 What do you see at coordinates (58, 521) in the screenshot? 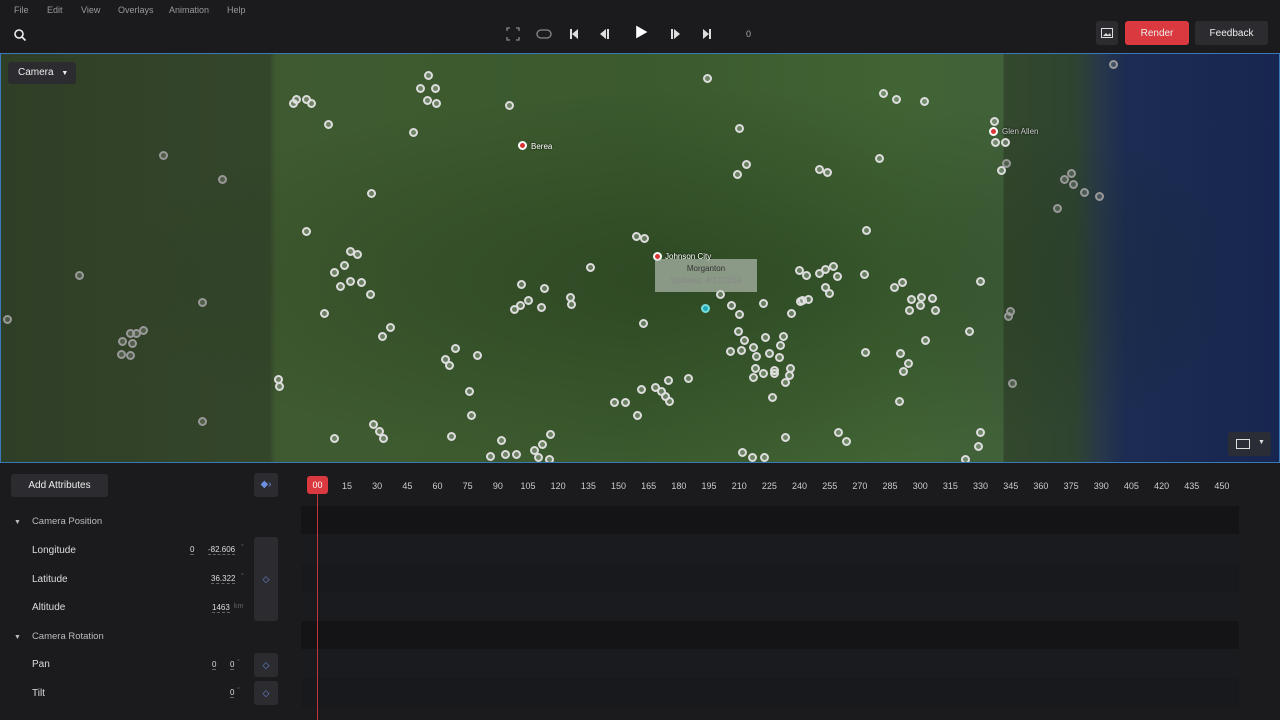
I see `camera-position-section: ▼ Camera Position` at bounding box center [58, 521].